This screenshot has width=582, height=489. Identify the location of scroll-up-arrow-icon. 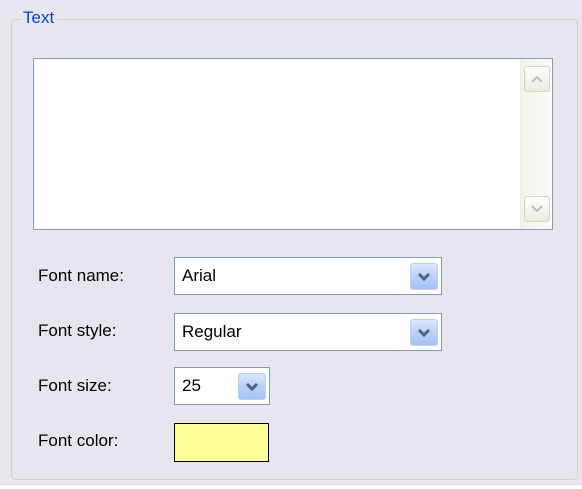
(537, 79).